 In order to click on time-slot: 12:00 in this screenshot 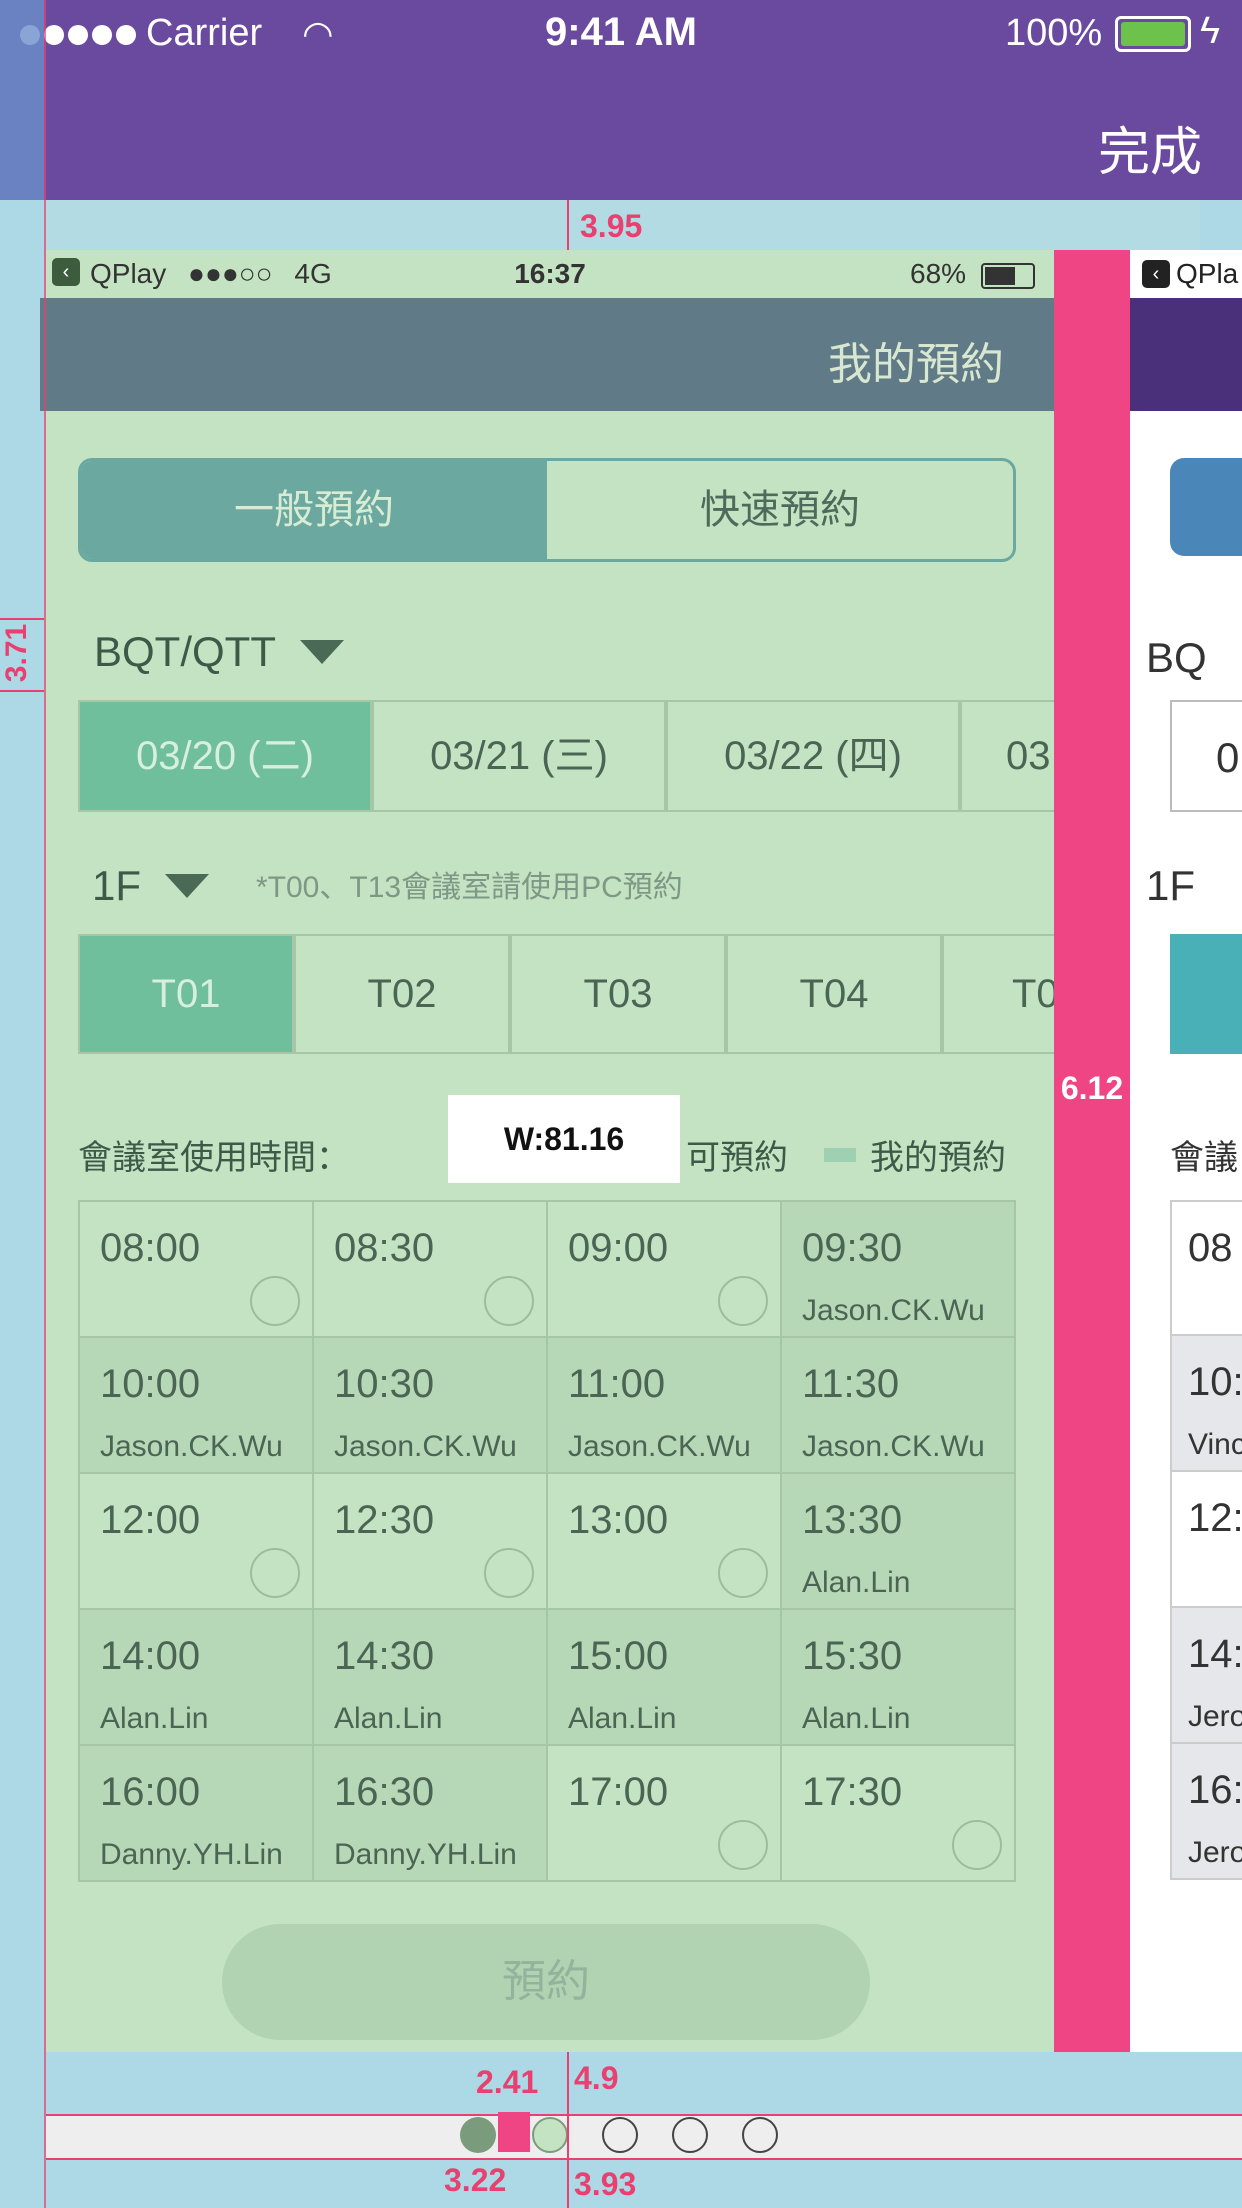, I will do `click(197, 1542)`.